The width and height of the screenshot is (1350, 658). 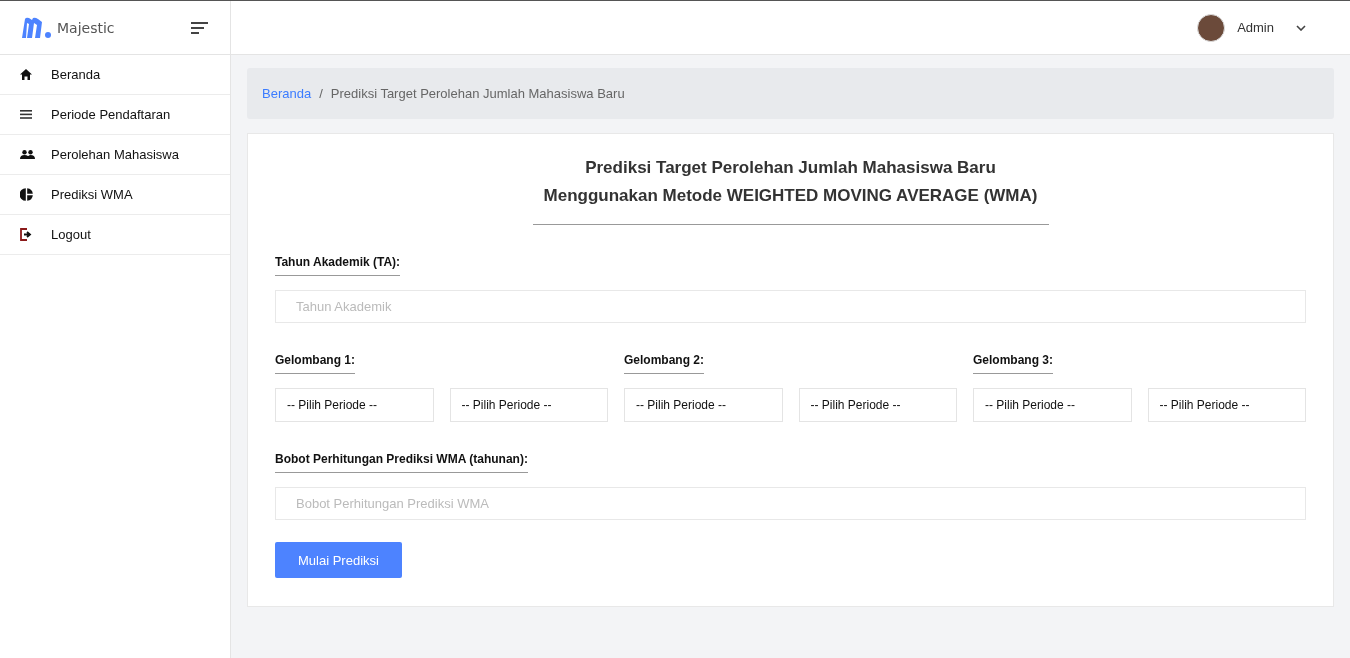 What do you see at coordinates (790, 196) in the screenshot?
I see `form-title: Menggunakan Metode WEIGHTED MOVING AVERAGE (WMA)` at bounding box center [790, 196].